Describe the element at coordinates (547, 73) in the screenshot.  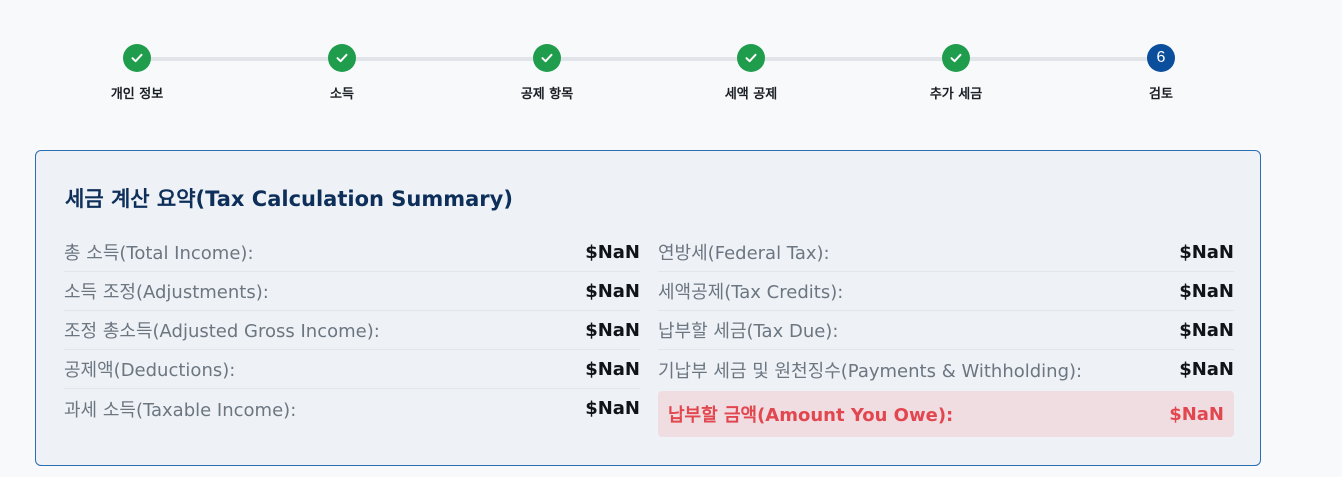
I see `step-deductions: 공제 항목` at that location.